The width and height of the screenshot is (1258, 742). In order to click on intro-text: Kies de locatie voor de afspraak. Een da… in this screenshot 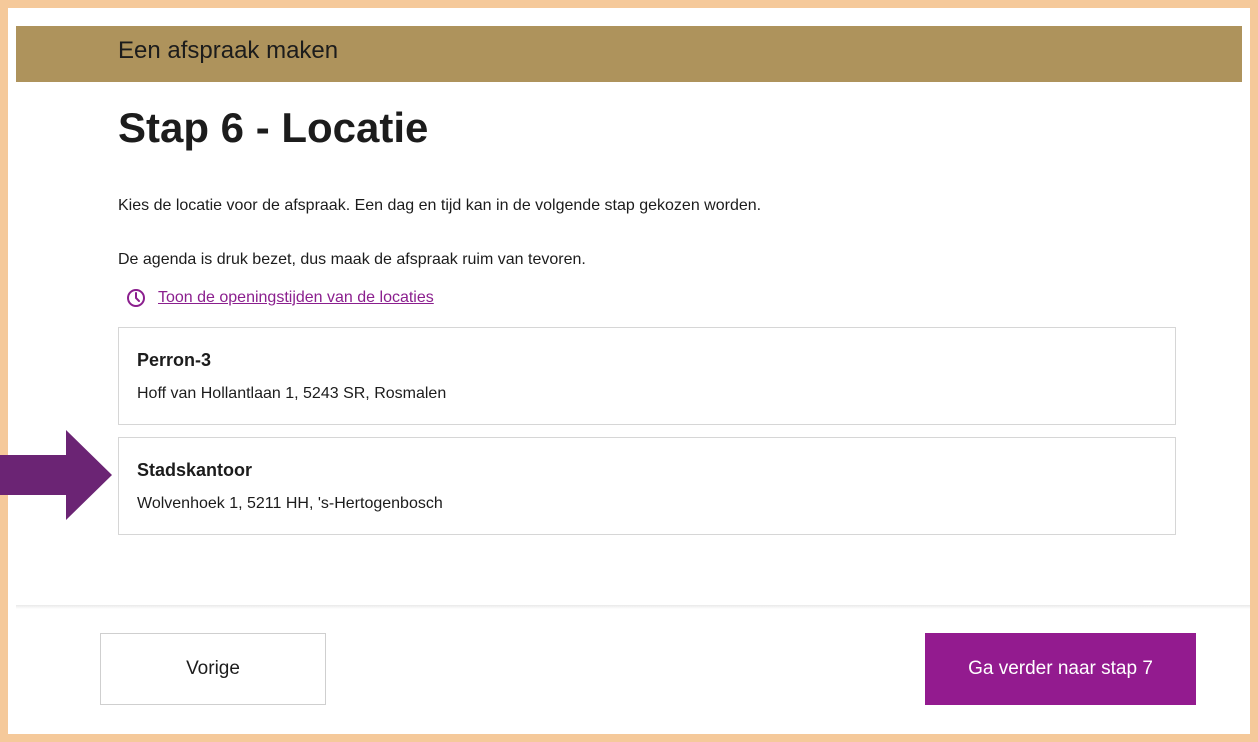, I will do `click(440, 205)`.